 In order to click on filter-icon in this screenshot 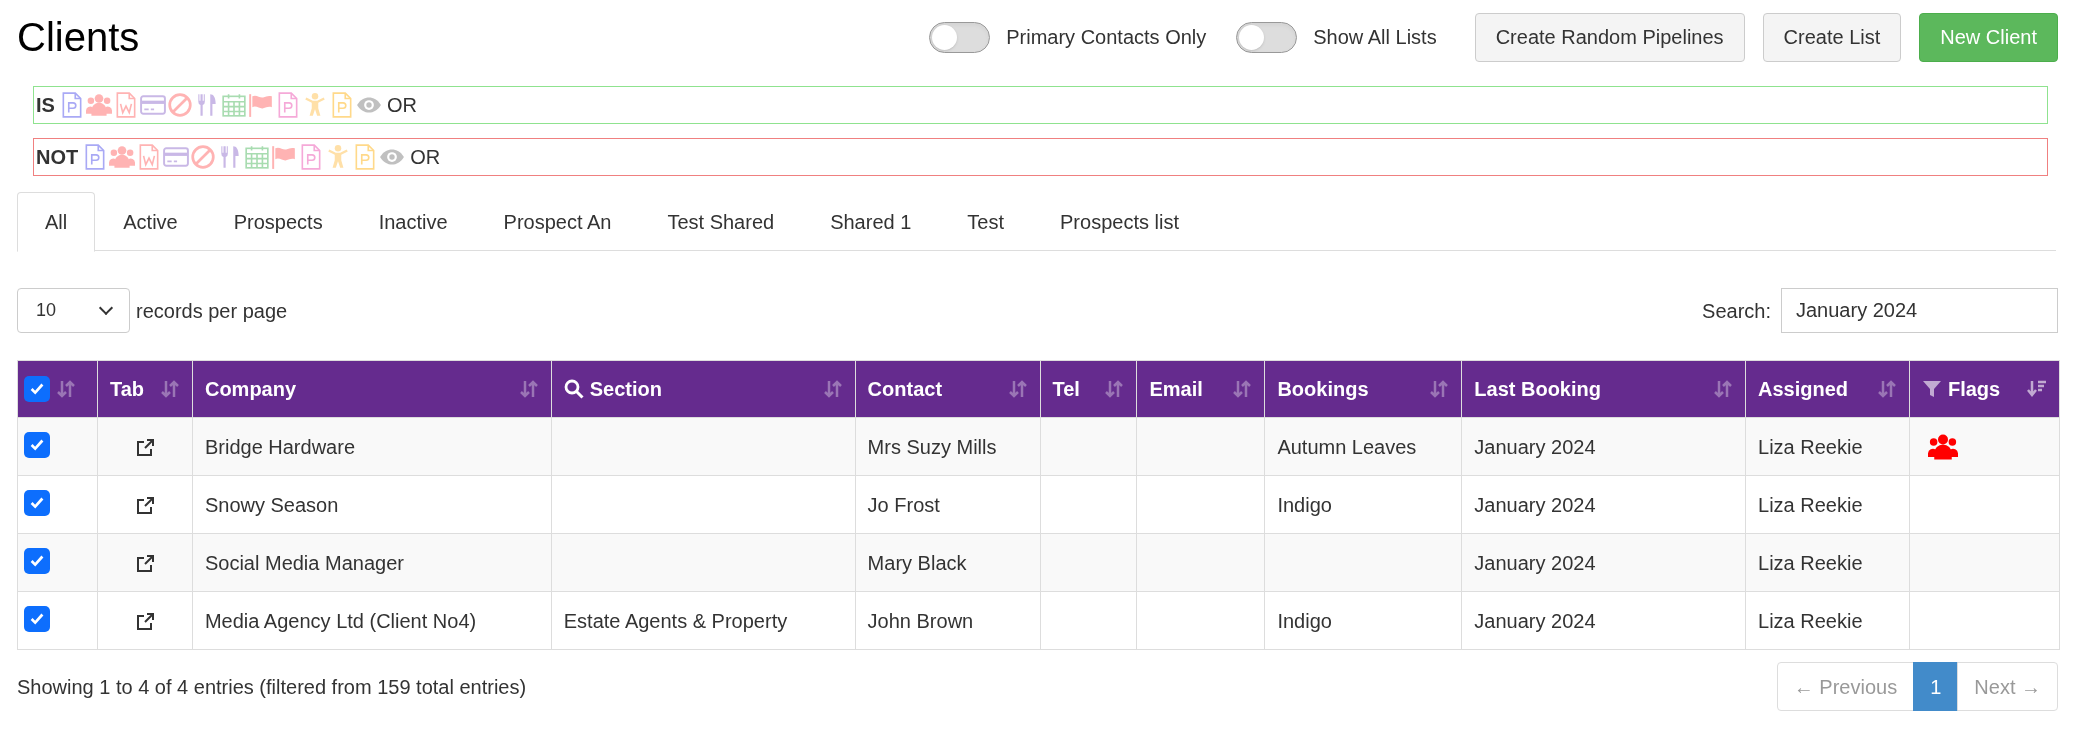, I will do `click(1931, 389)`.